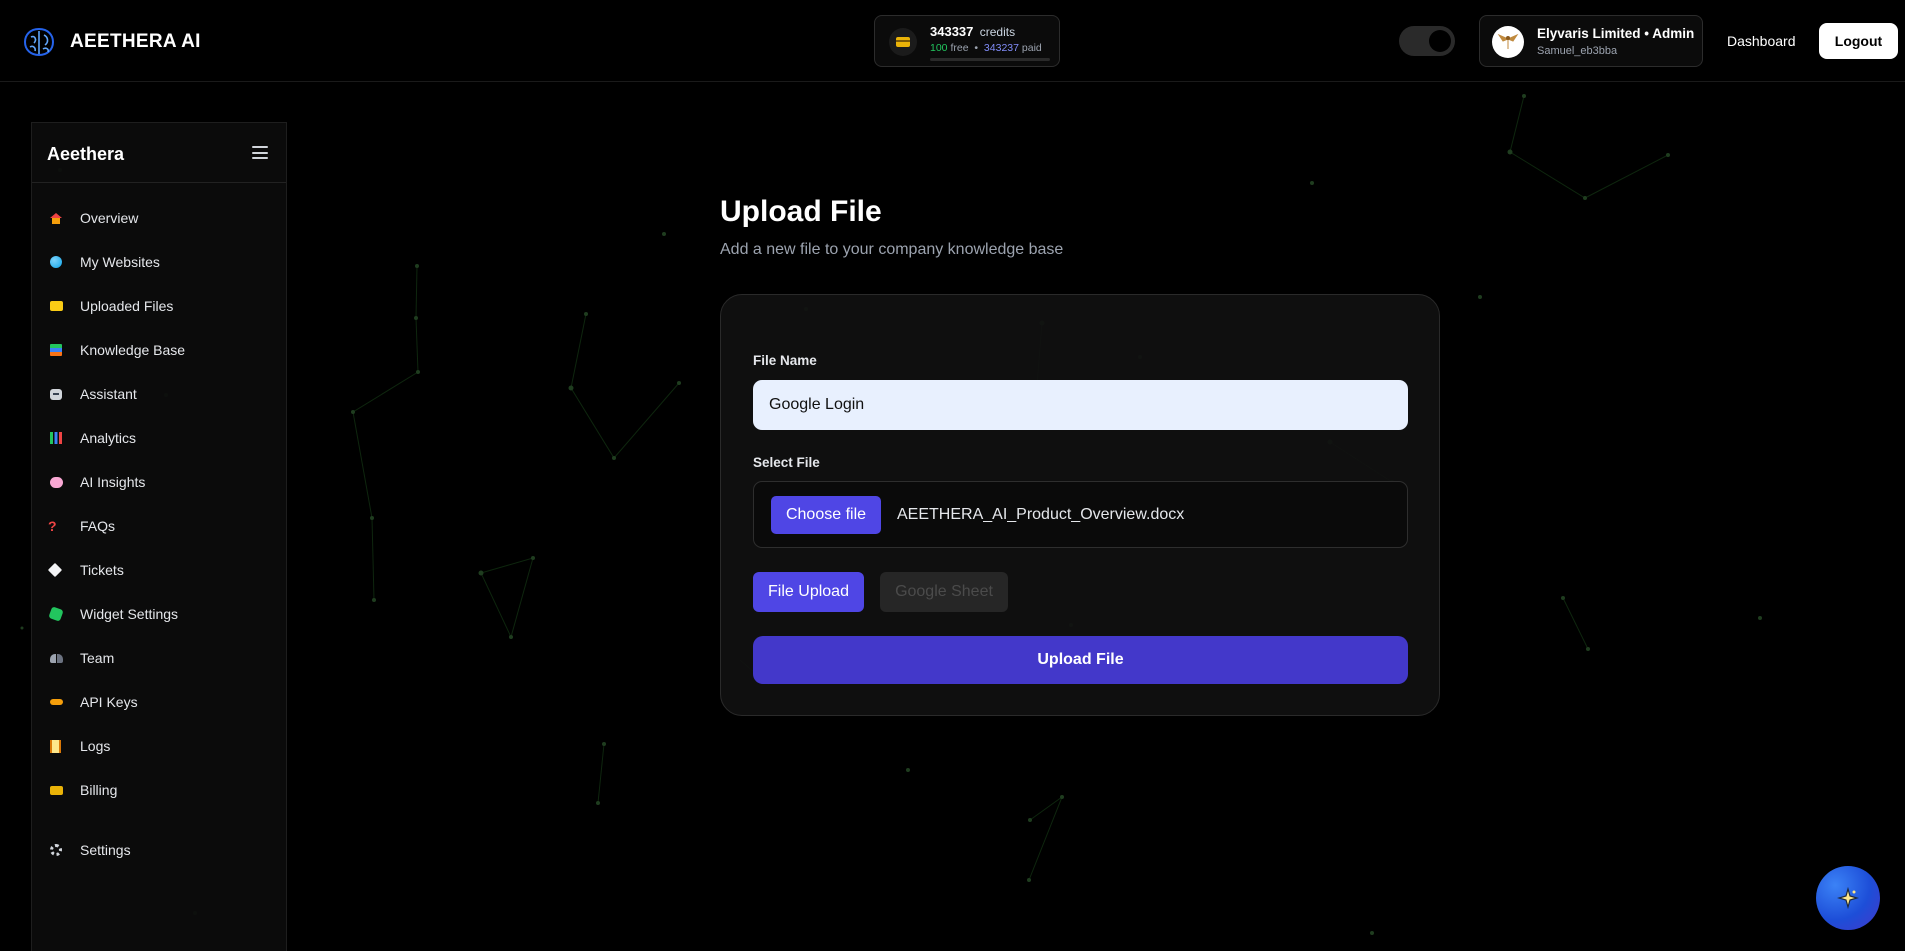 The image size is (1905, 951). Describe the element at coordinates (1858, 41) in the screenshot. I see `logout-button: Logout` at that location.